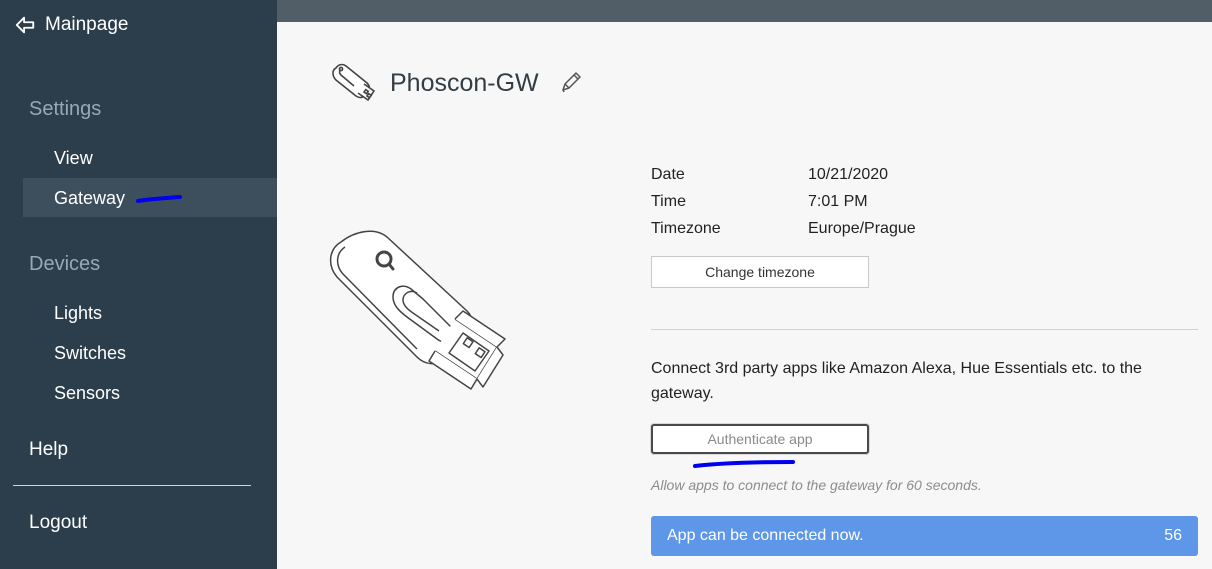  What do you see at coordinates (78, 313) in the screenshot?
I see `sidebar-item-lights: Lights` at bounding box center [78, 313].